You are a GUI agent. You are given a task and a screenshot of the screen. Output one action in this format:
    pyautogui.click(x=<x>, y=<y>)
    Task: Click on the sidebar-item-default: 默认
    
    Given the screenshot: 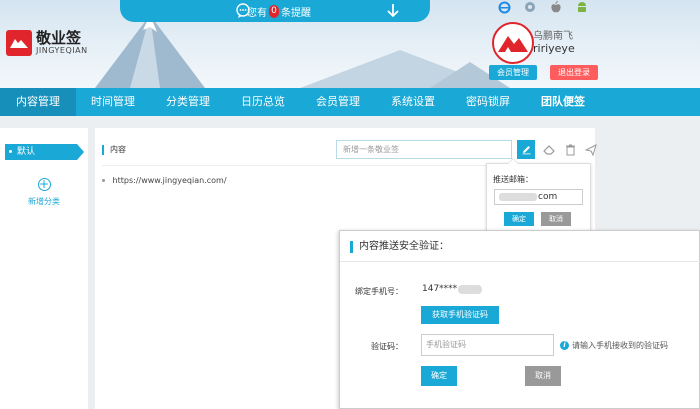 What is the action you would take?
    pyautogui.click(x=44, y=152)
    